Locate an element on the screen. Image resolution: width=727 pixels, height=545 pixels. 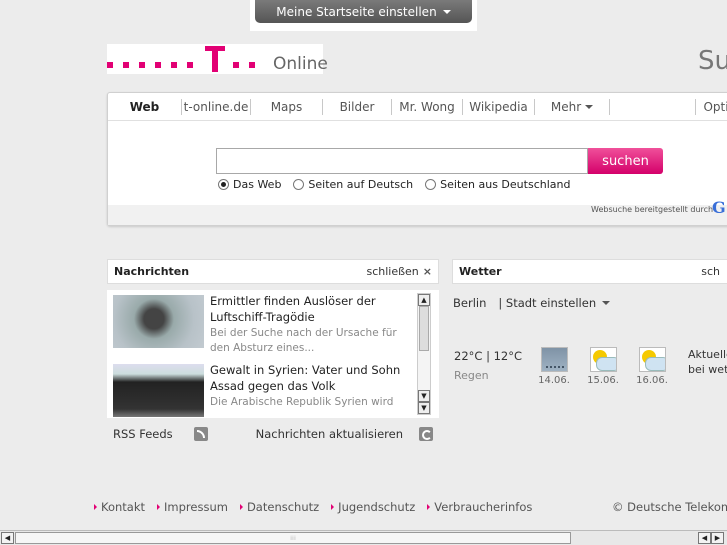
weather-side-text: Aktuelle bei wett is located at coordinates (707, 362).